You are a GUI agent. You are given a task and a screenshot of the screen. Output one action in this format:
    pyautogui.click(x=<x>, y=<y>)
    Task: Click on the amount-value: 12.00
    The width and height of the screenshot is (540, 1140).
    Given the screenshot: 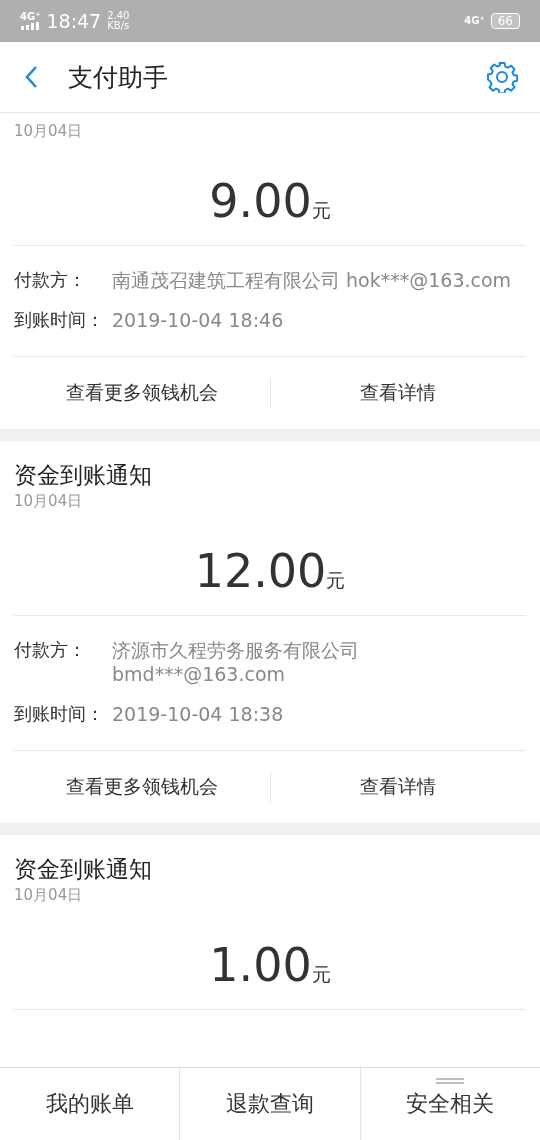 What is the action you would take?
    pyautogui.click(x=260, y=571)
    